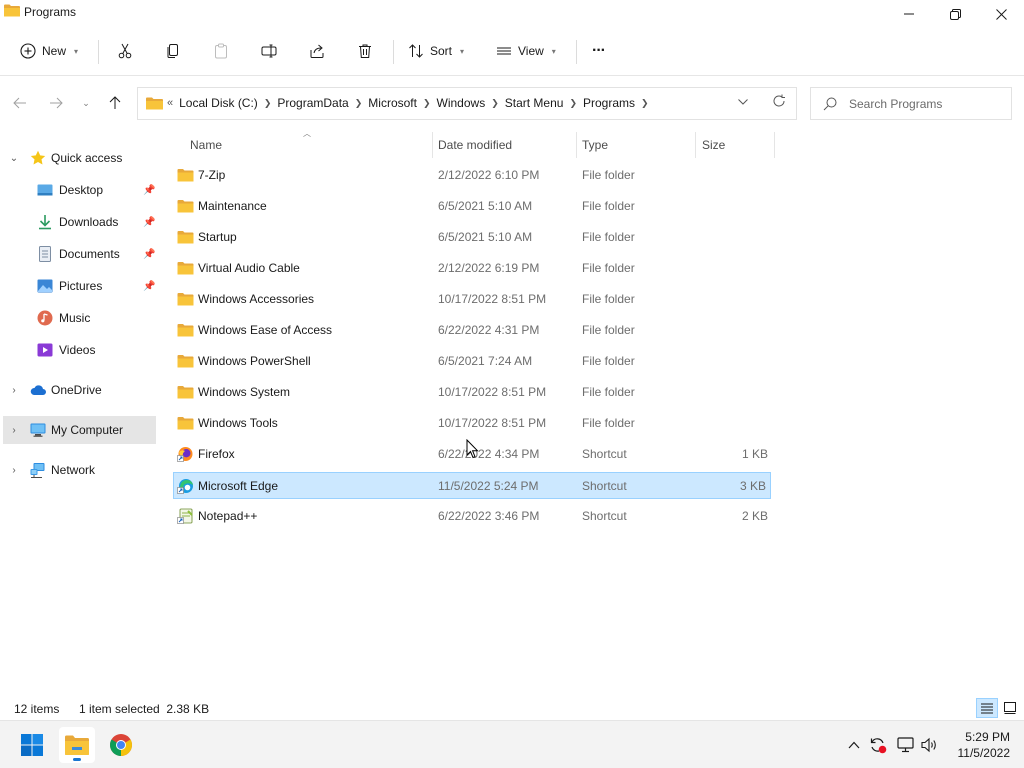  Describe the element at coordinates (392, 103) in the screenshot. I see `breadcrumb-microsoft: Microsoft` at that location.